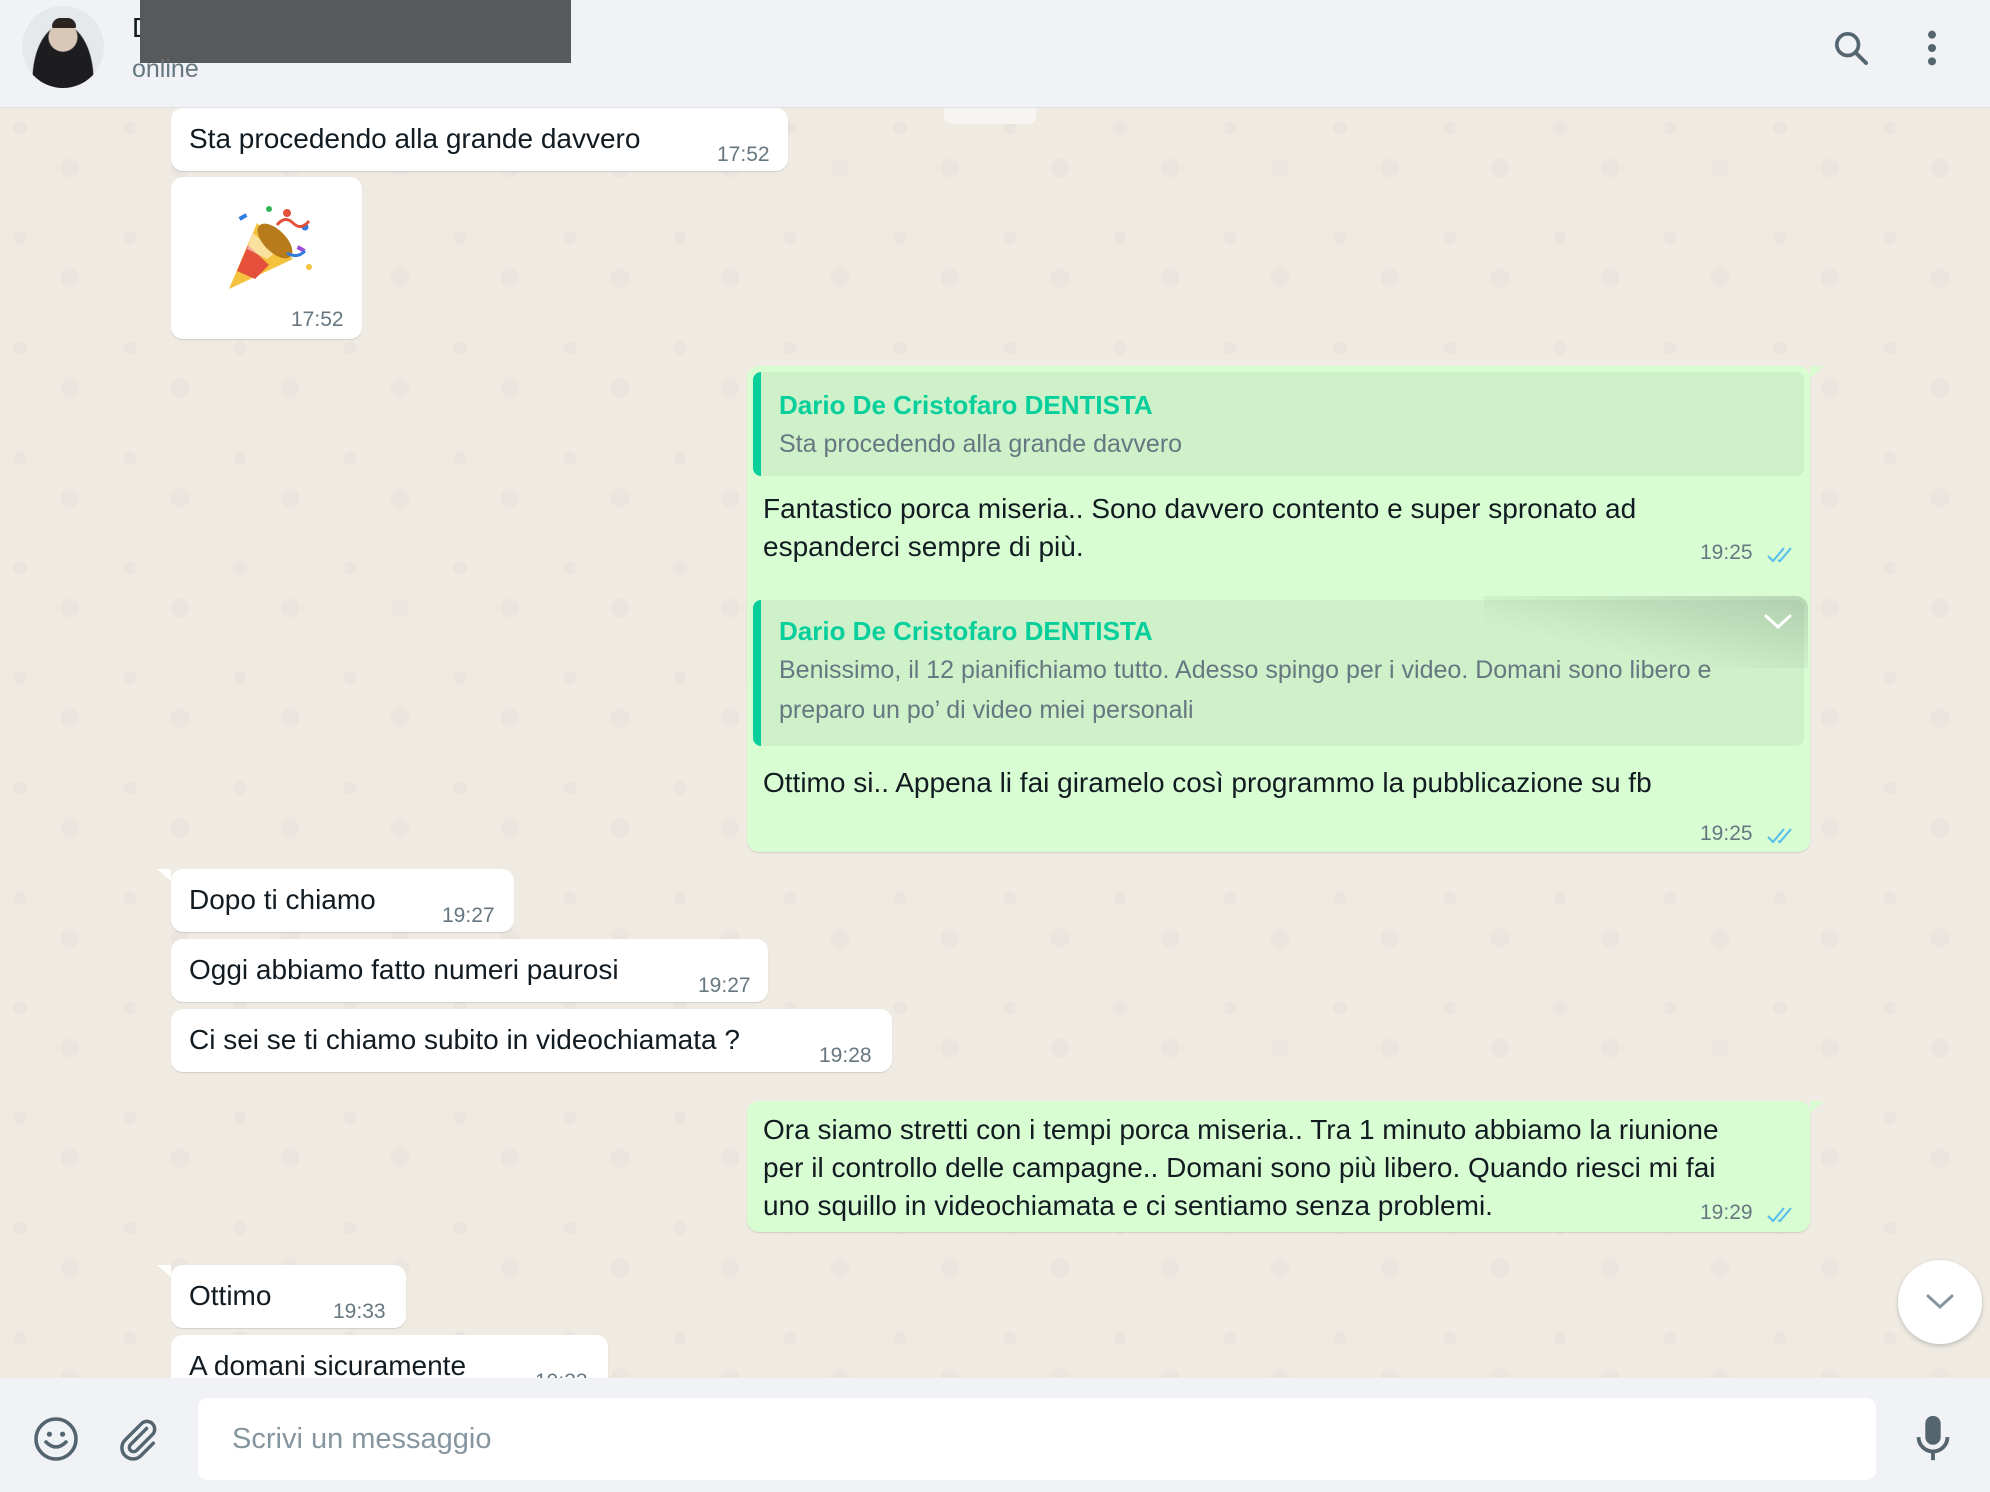 The image size is (1990, 1492). I want to click on contact-status: online, so click(165, 69).